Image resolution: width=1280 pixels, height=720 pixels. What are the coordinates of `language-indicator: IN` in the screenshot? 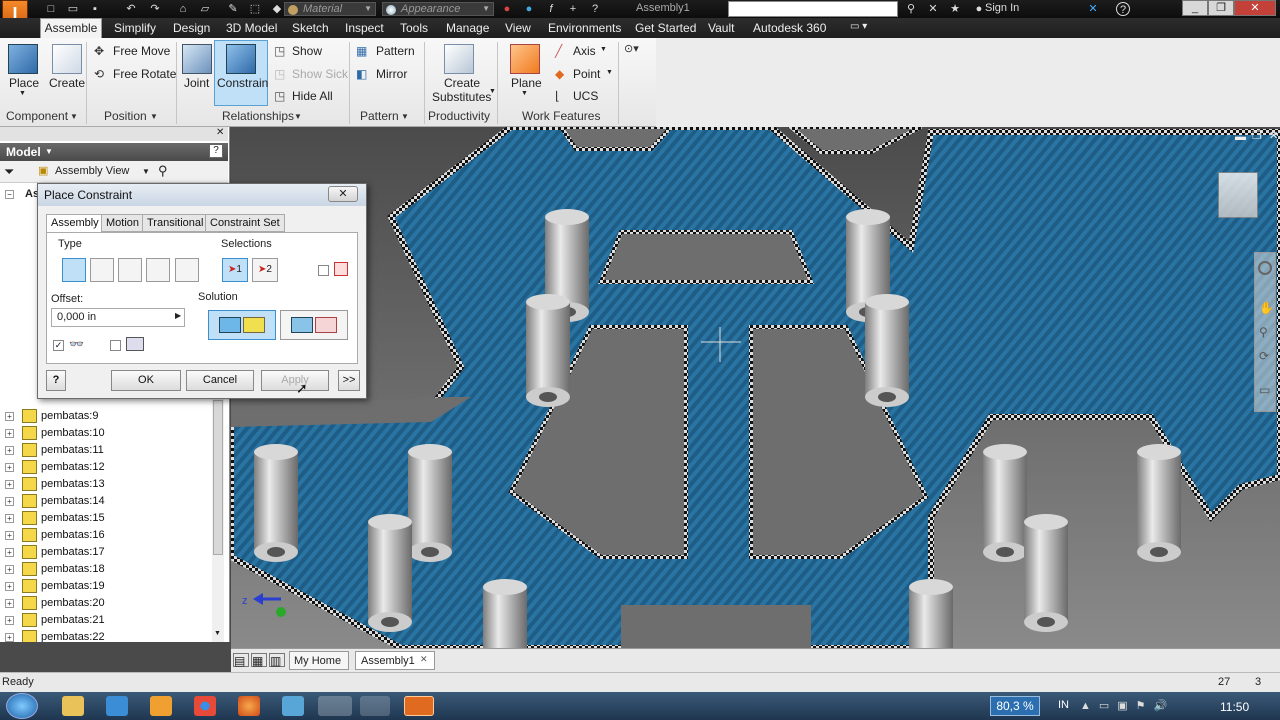 It's located at (1063, 705).